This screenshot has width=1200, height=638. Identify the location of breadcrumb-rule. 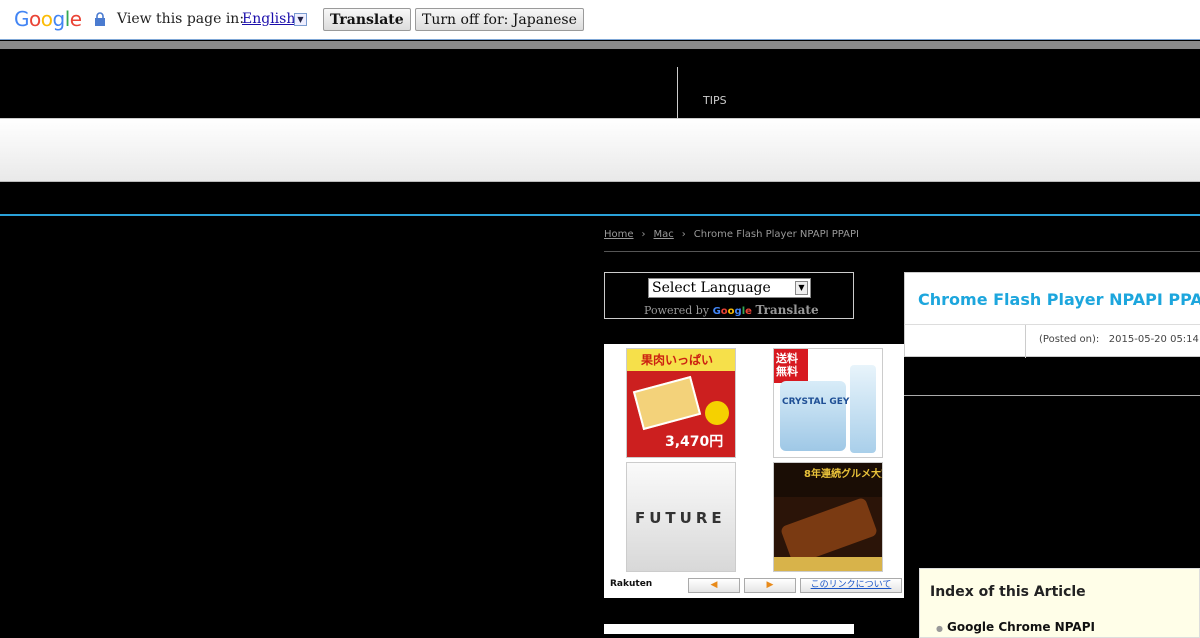
(902, 251).